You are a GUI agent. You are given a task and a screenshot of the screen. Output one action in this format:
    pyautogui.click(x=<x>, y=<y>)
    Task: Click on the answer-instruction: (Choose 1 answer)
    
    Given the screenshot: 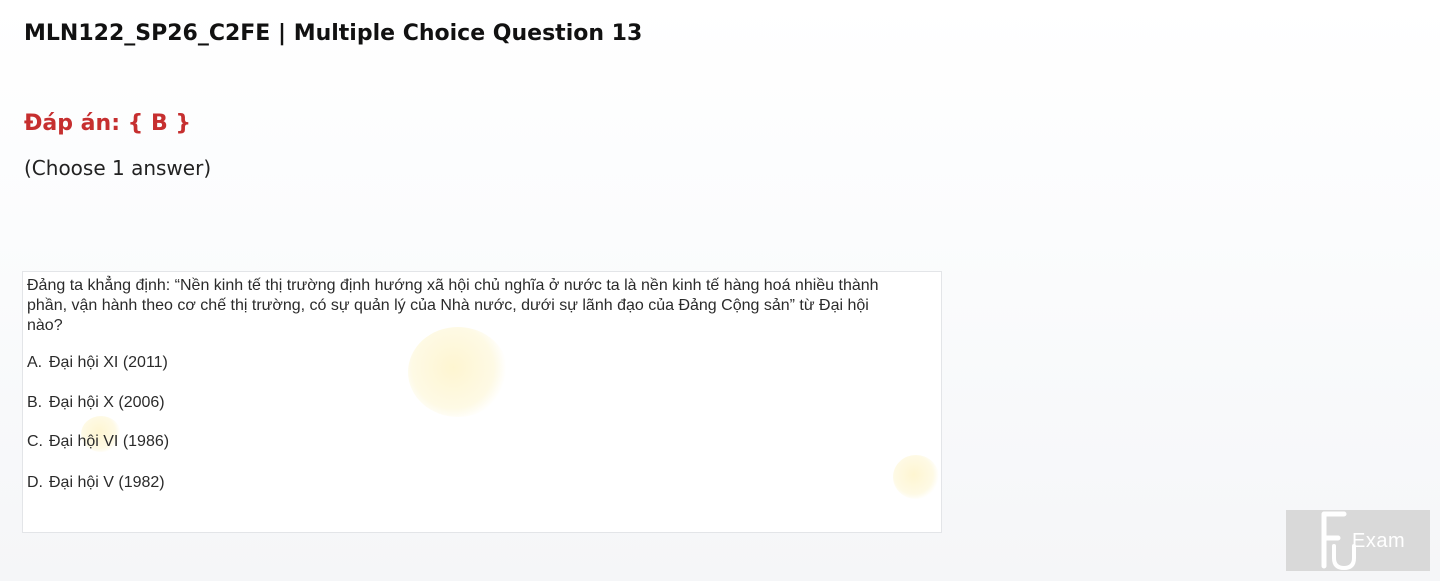 What is the action you would take?
    pyautogui.click(x=118, y=168)
    